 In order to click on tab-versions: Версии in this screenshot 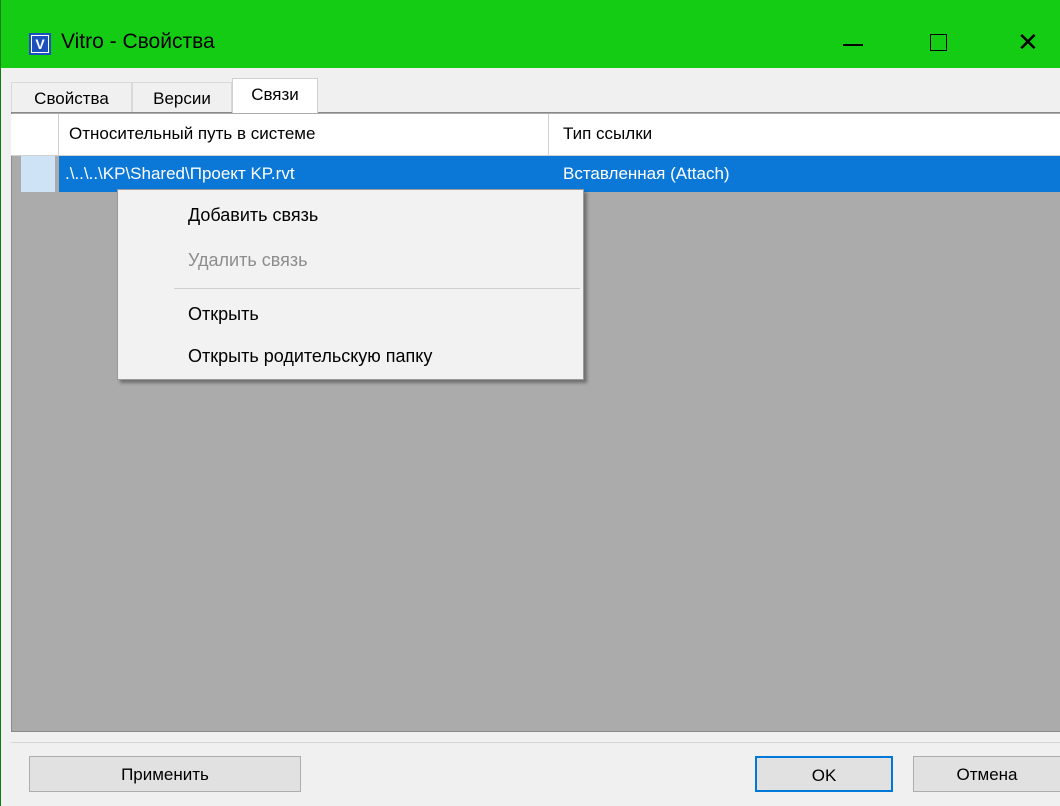, I will do `click(182, 97)`.